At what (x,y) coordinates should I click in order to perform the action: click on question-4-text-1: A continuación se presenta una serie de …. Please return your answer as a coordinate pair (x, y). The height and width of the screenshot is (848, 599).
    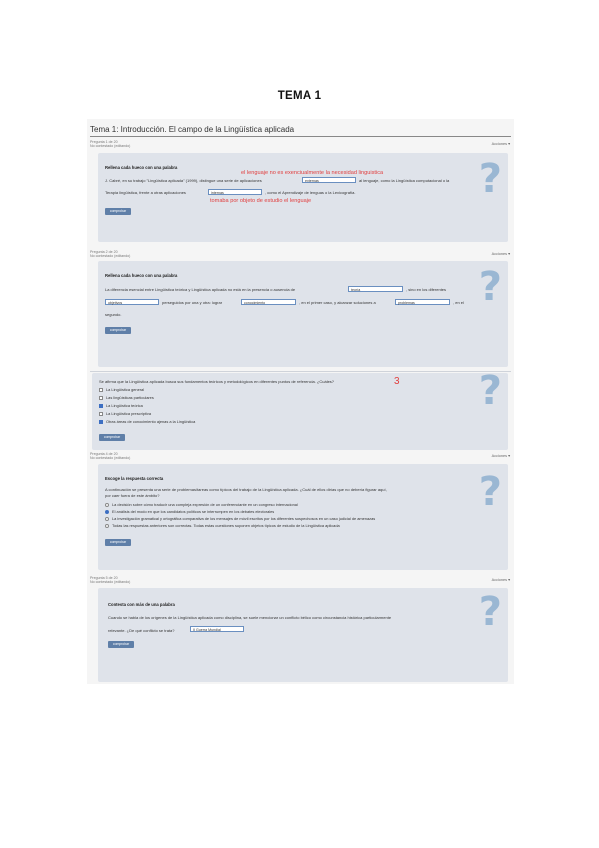
    Looking at the image, I should click on (246, 489).